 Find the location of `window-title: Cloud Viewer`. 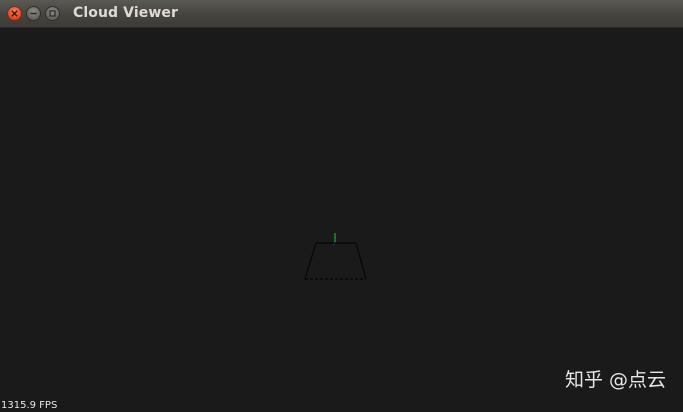

window-title: Cloud Viewer is located at coordinates (125, 13).